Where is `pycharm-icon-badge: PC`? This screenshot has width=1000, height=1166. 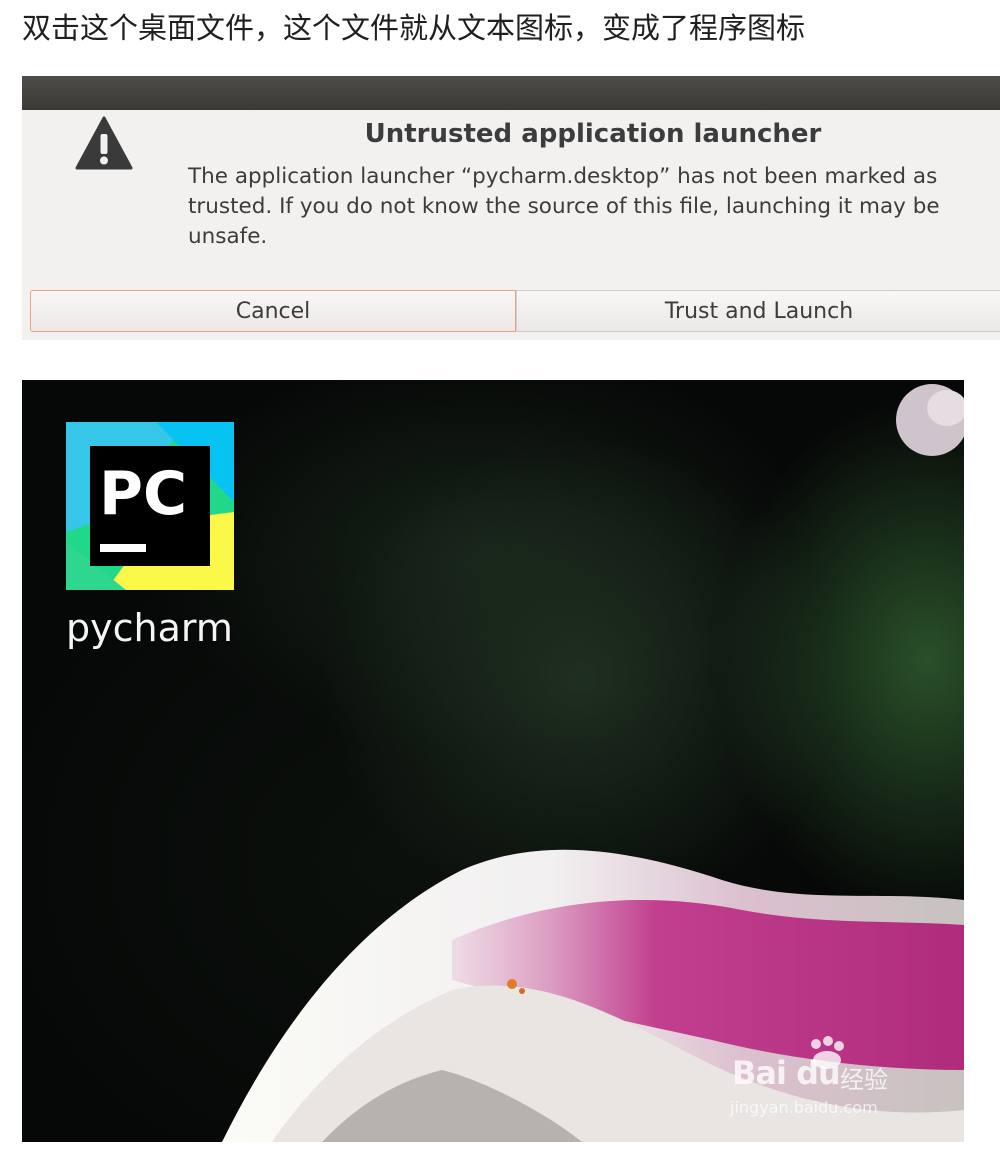 pycharm-icon-badge: PC is located at coordinates (143, 494).